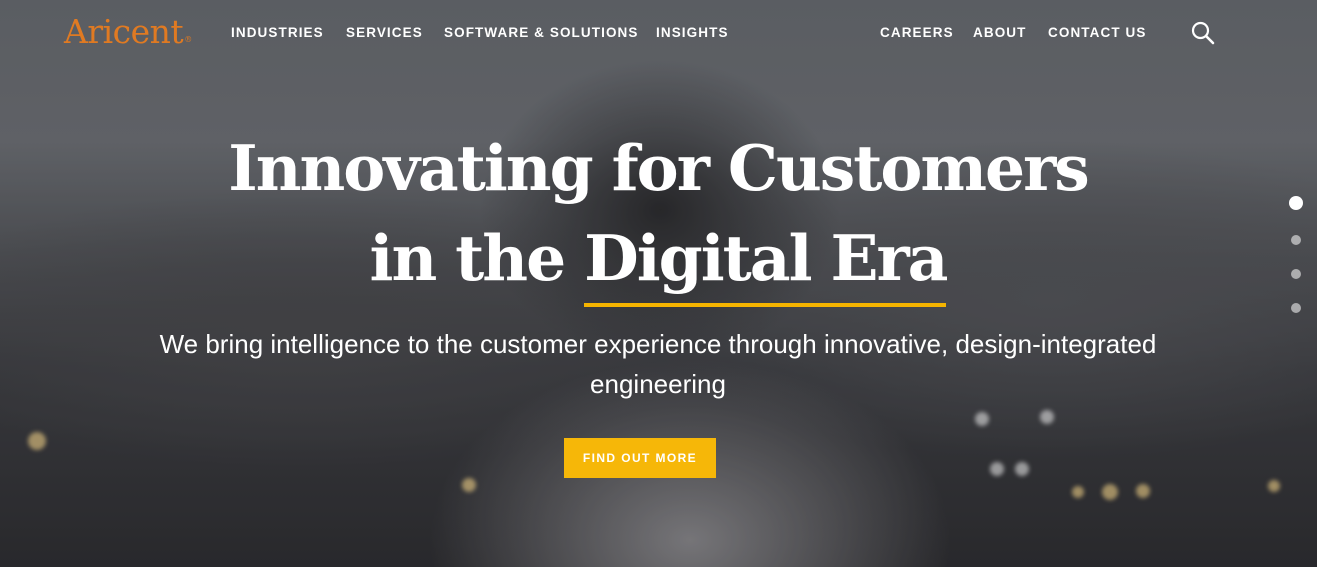 This screenshot has height=567, width=1317. Describe the element at coordinates (692, 33) in the screenshot. I see `nav-link-insights: INSIGHTS` at that location.